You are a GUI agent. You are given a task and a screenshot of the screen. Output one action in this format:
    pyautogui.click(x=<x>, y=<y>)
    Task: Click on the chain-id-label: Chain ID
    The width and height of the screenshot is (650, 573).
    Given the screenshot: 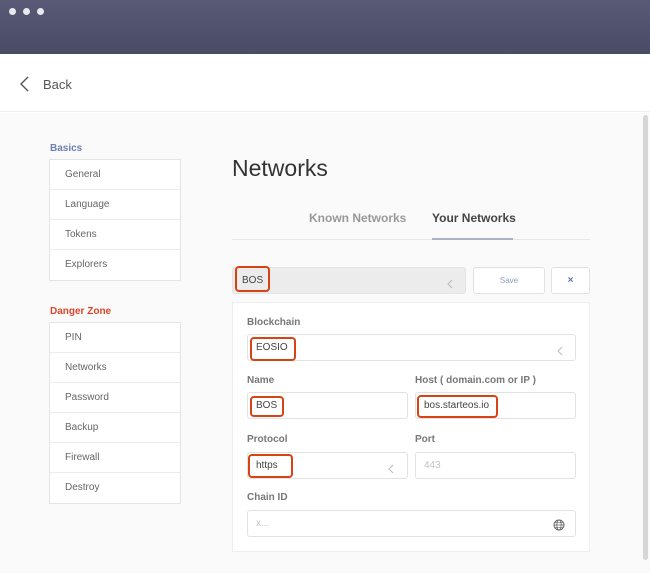 What is the action you would take?
    pyautogui.click(x=267, y=497)
    